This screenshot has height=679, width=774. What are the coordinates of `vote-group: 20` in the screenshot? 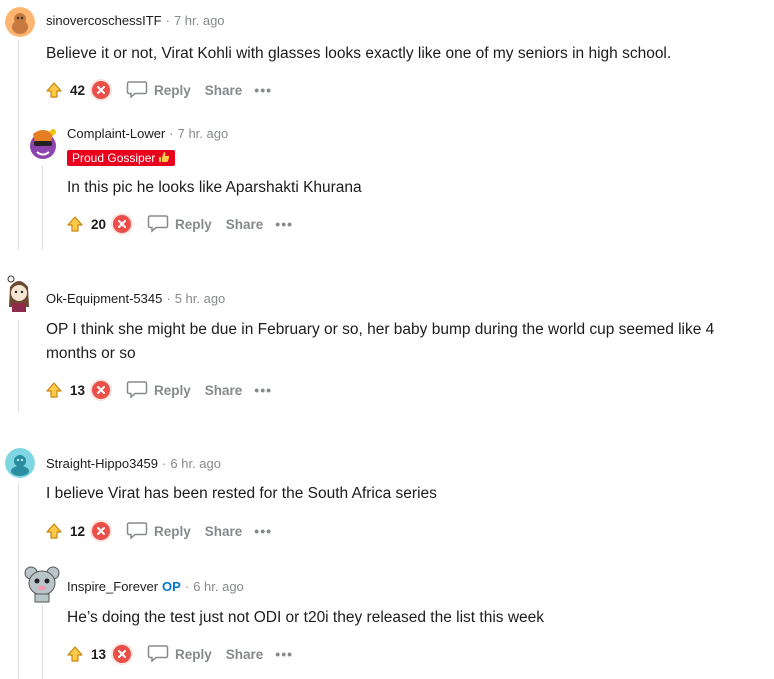 It's located at (98, 224).